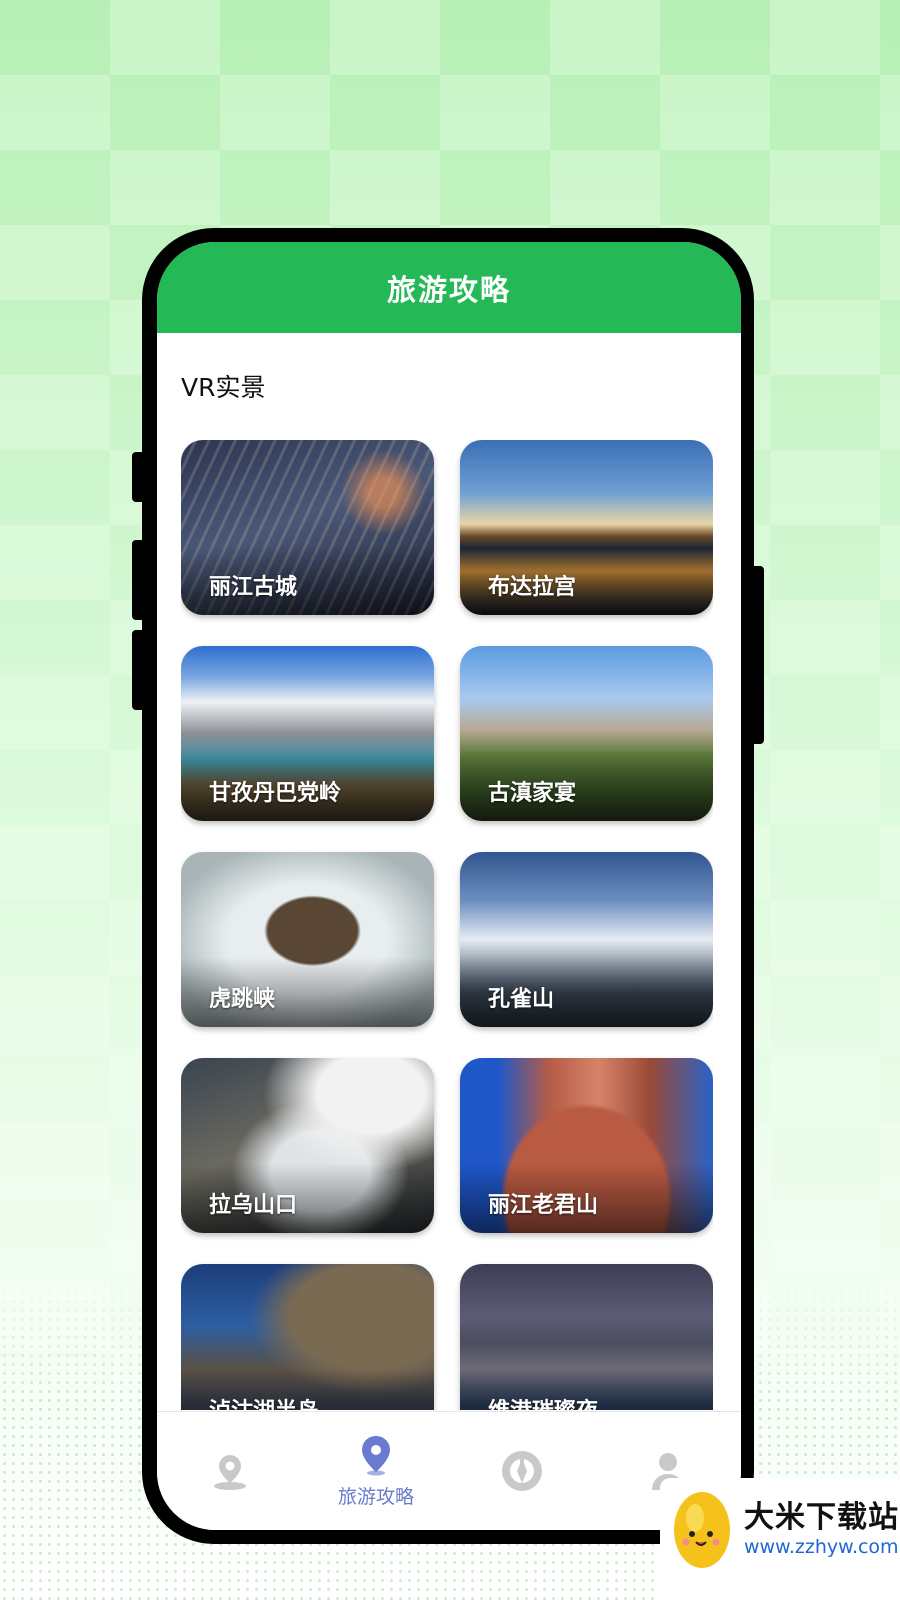  Describe the element at coordinates (521, 999) in the screenshot. I see `card-label: 孔雀山` at that location.